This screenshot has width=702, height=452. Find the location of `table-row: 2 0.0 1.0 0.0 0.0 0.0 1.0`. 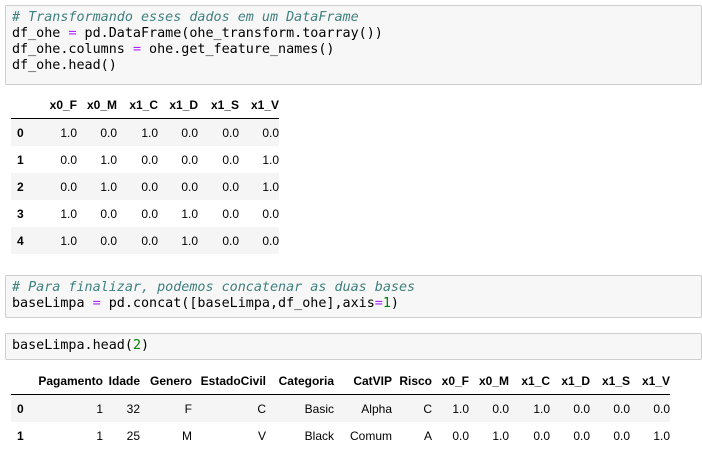

table-row: 2 0.0 1.0 0.0 0.0 0.0 1.0 is located at coordinates (145, 186).